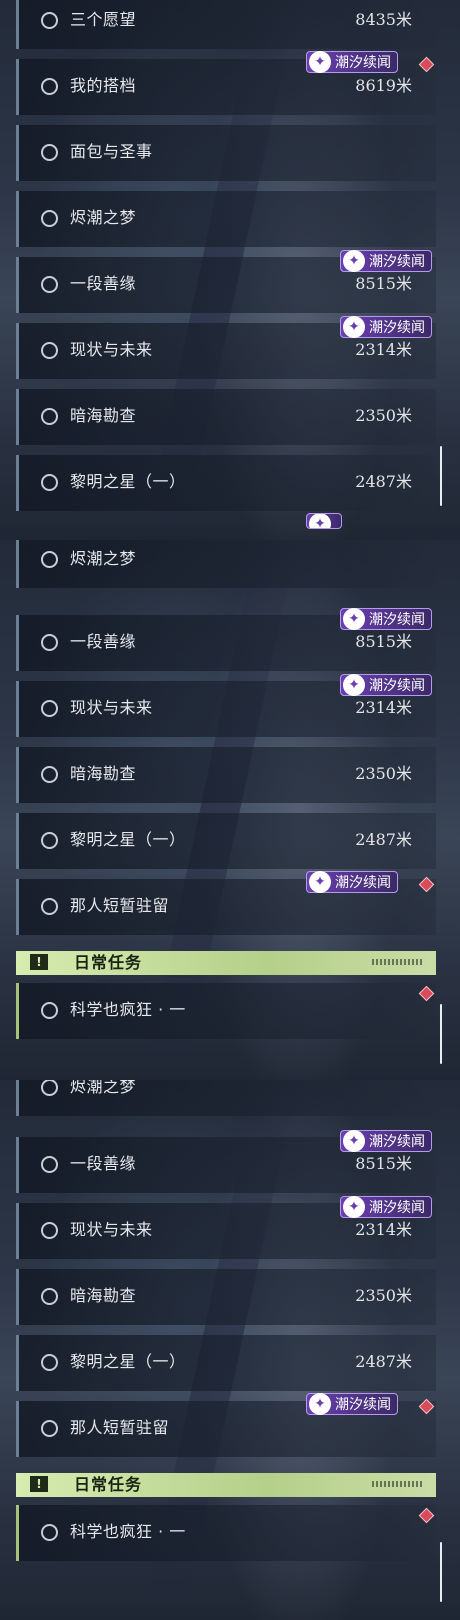 Image resolution: width=460 pixels, height=1620 pixels. I want to click on quest-title: 科学也疯狂 · 一, so click(128, 1009).